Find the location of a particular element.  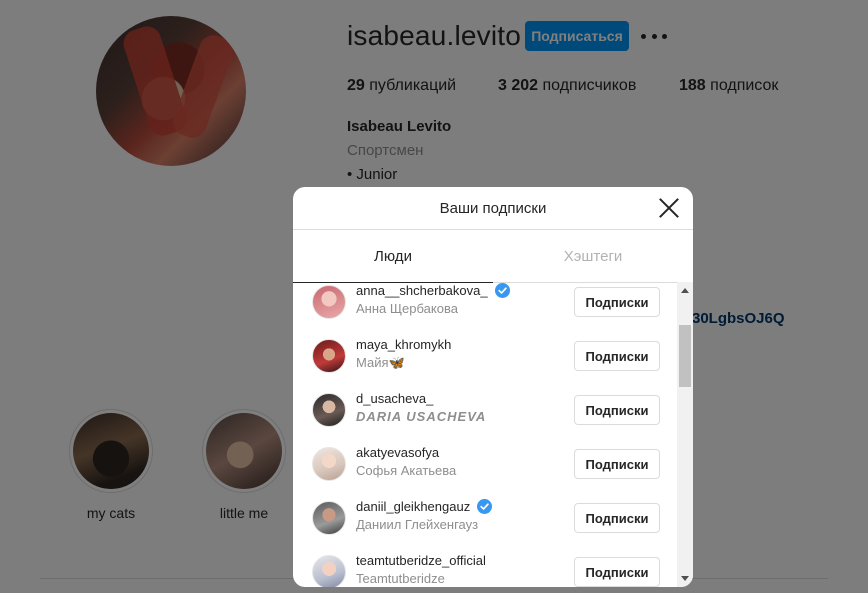

list-item: akatyevasofya Софья Акатьева Подписки is located at coordinates (485, 463).